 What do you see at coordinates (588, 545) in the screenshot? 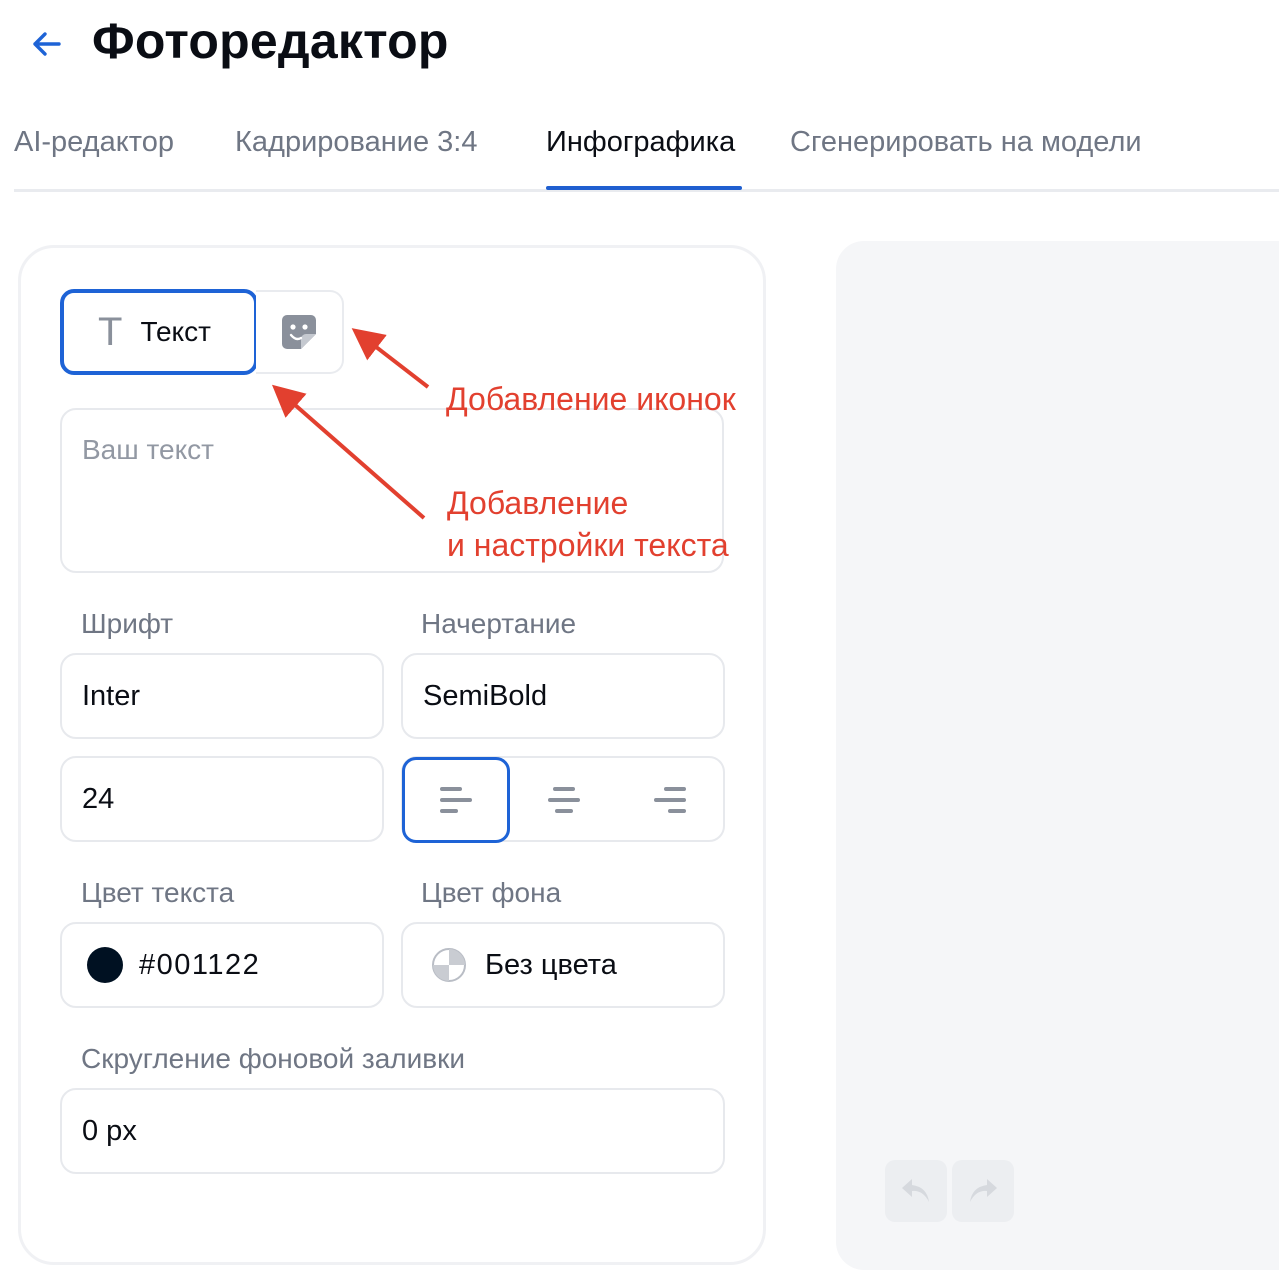
I see `annotation-text-line2: и настройки текста` at bounding box center [588, 545].